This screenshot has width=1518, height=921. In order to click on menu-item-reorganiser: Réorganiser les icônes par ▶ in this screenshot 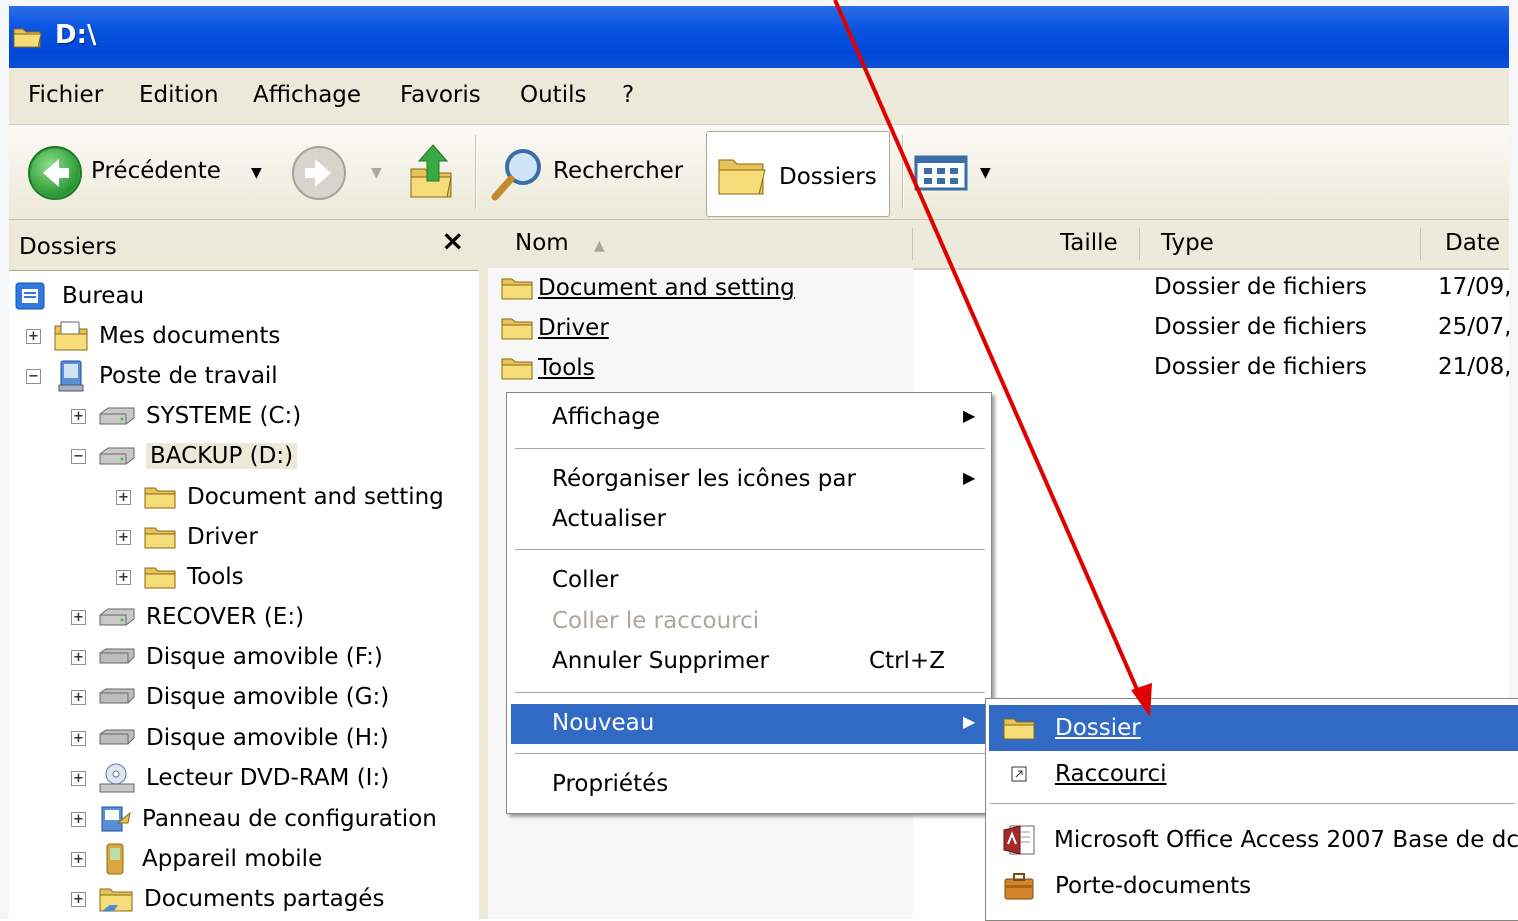, I will do `click(749, 480)`.